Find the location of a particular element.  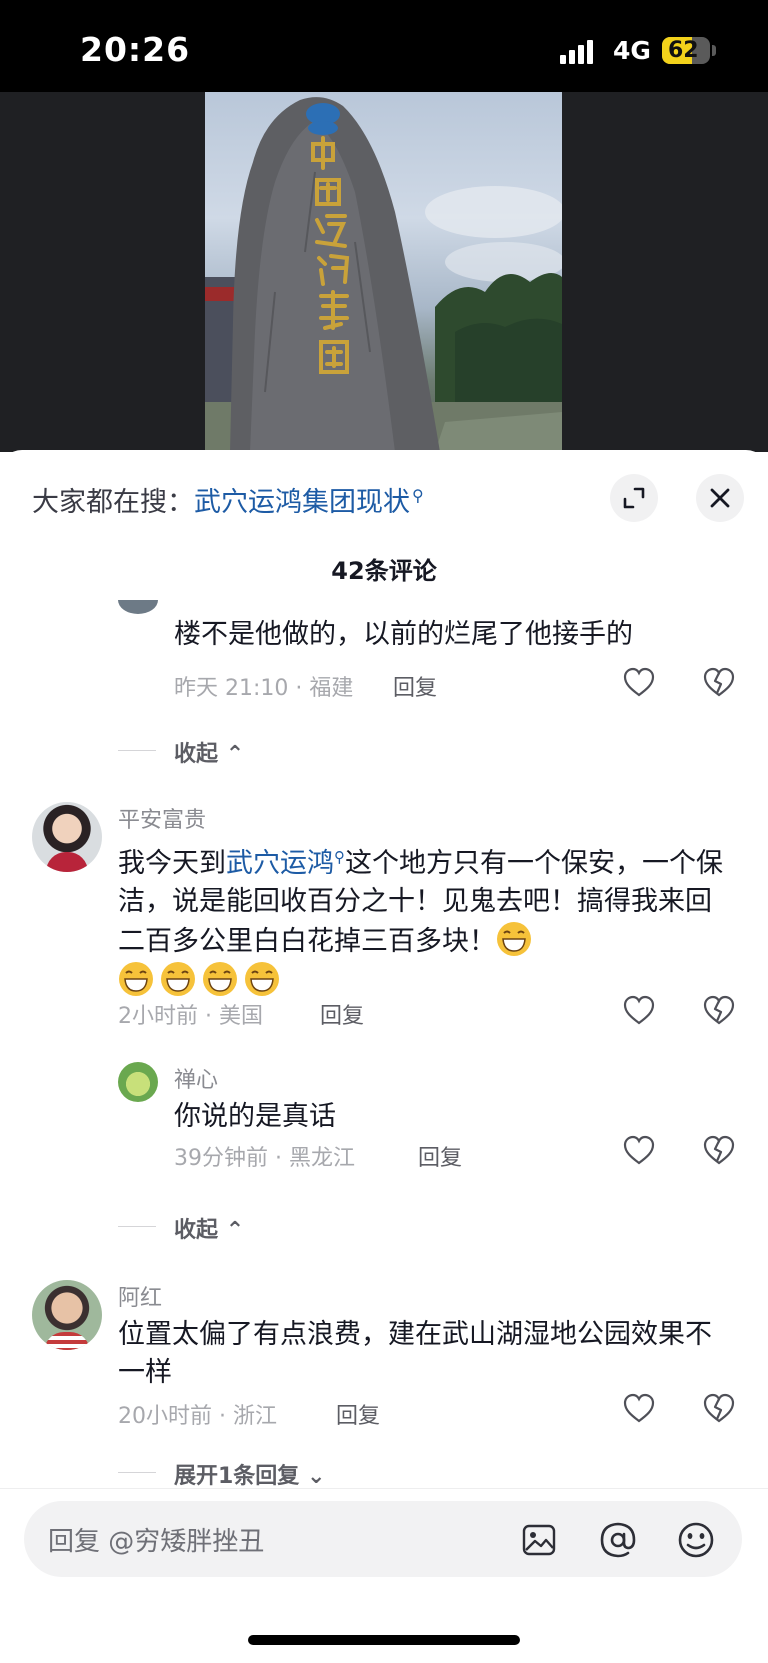

commenter-name: 平安富贵 is located at coordinates (162, 818).